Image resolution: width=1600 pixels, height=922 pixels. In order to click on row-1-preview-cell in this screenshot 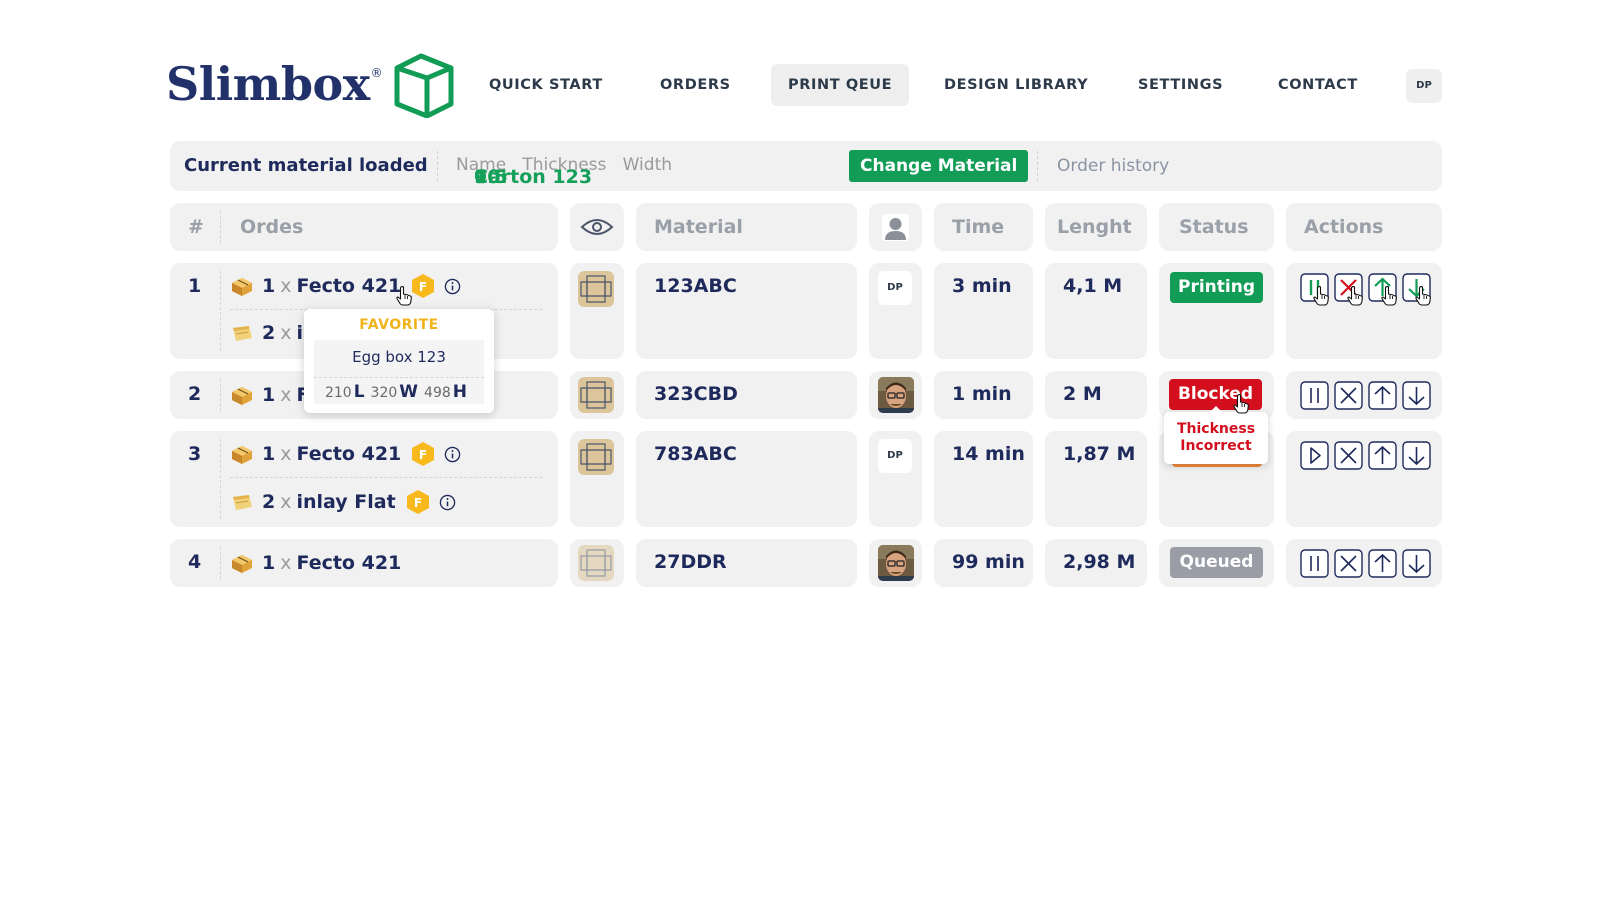, I will do `click(597, 311)`.